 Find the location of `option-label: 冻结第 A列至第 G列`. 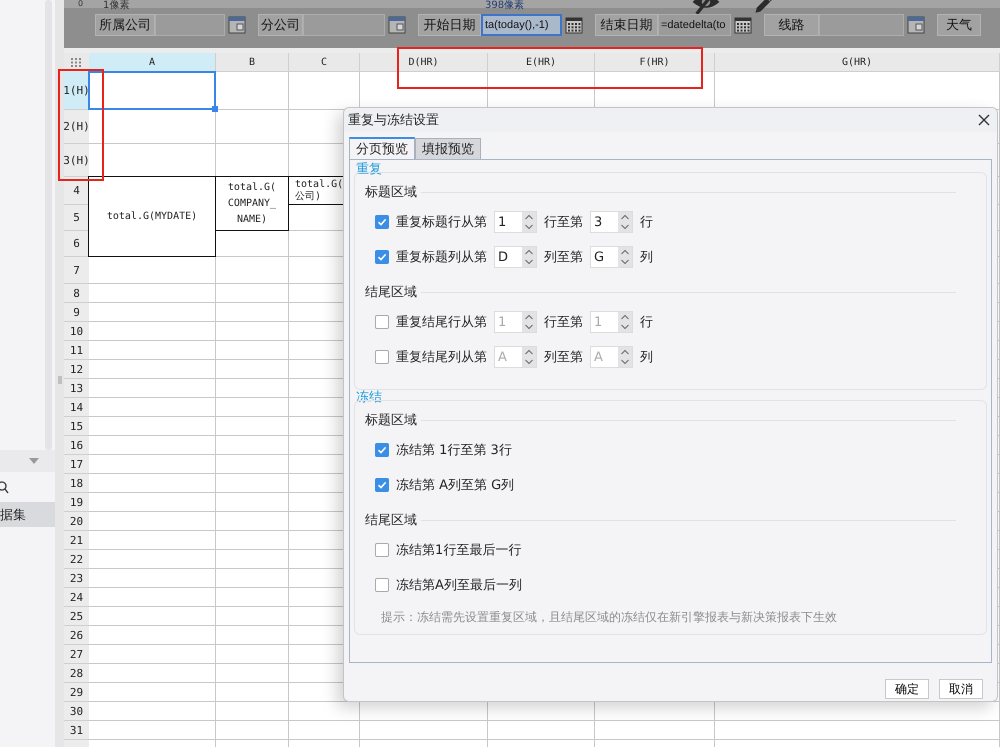

option-label: 冻结第 A列至第 G列 is located at coordinates (455, 485).